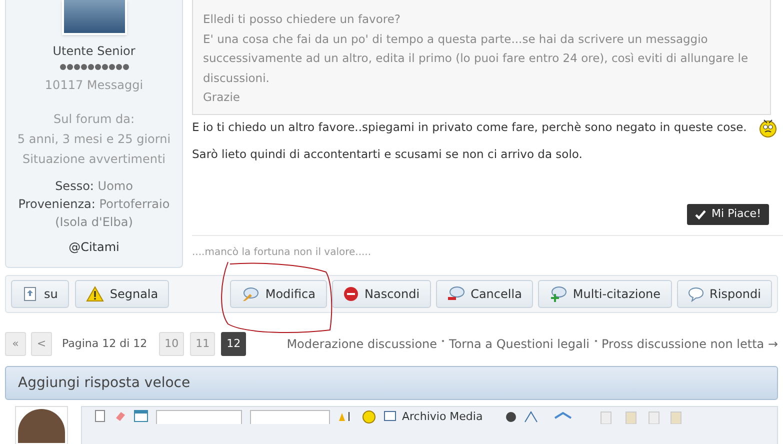  Describe the element at coordinates (94, 51) in the screenshot. I see `user-rank: Utente Senior` at that location.